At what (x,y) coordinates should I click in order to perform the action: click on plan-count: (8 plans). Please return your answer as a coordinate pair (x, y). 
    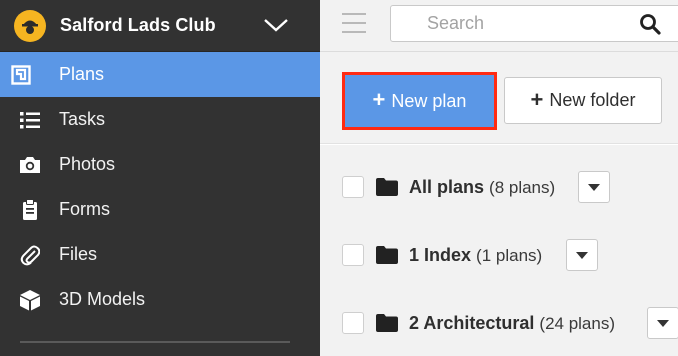
    Looking at the image, I should click on (522, 187).